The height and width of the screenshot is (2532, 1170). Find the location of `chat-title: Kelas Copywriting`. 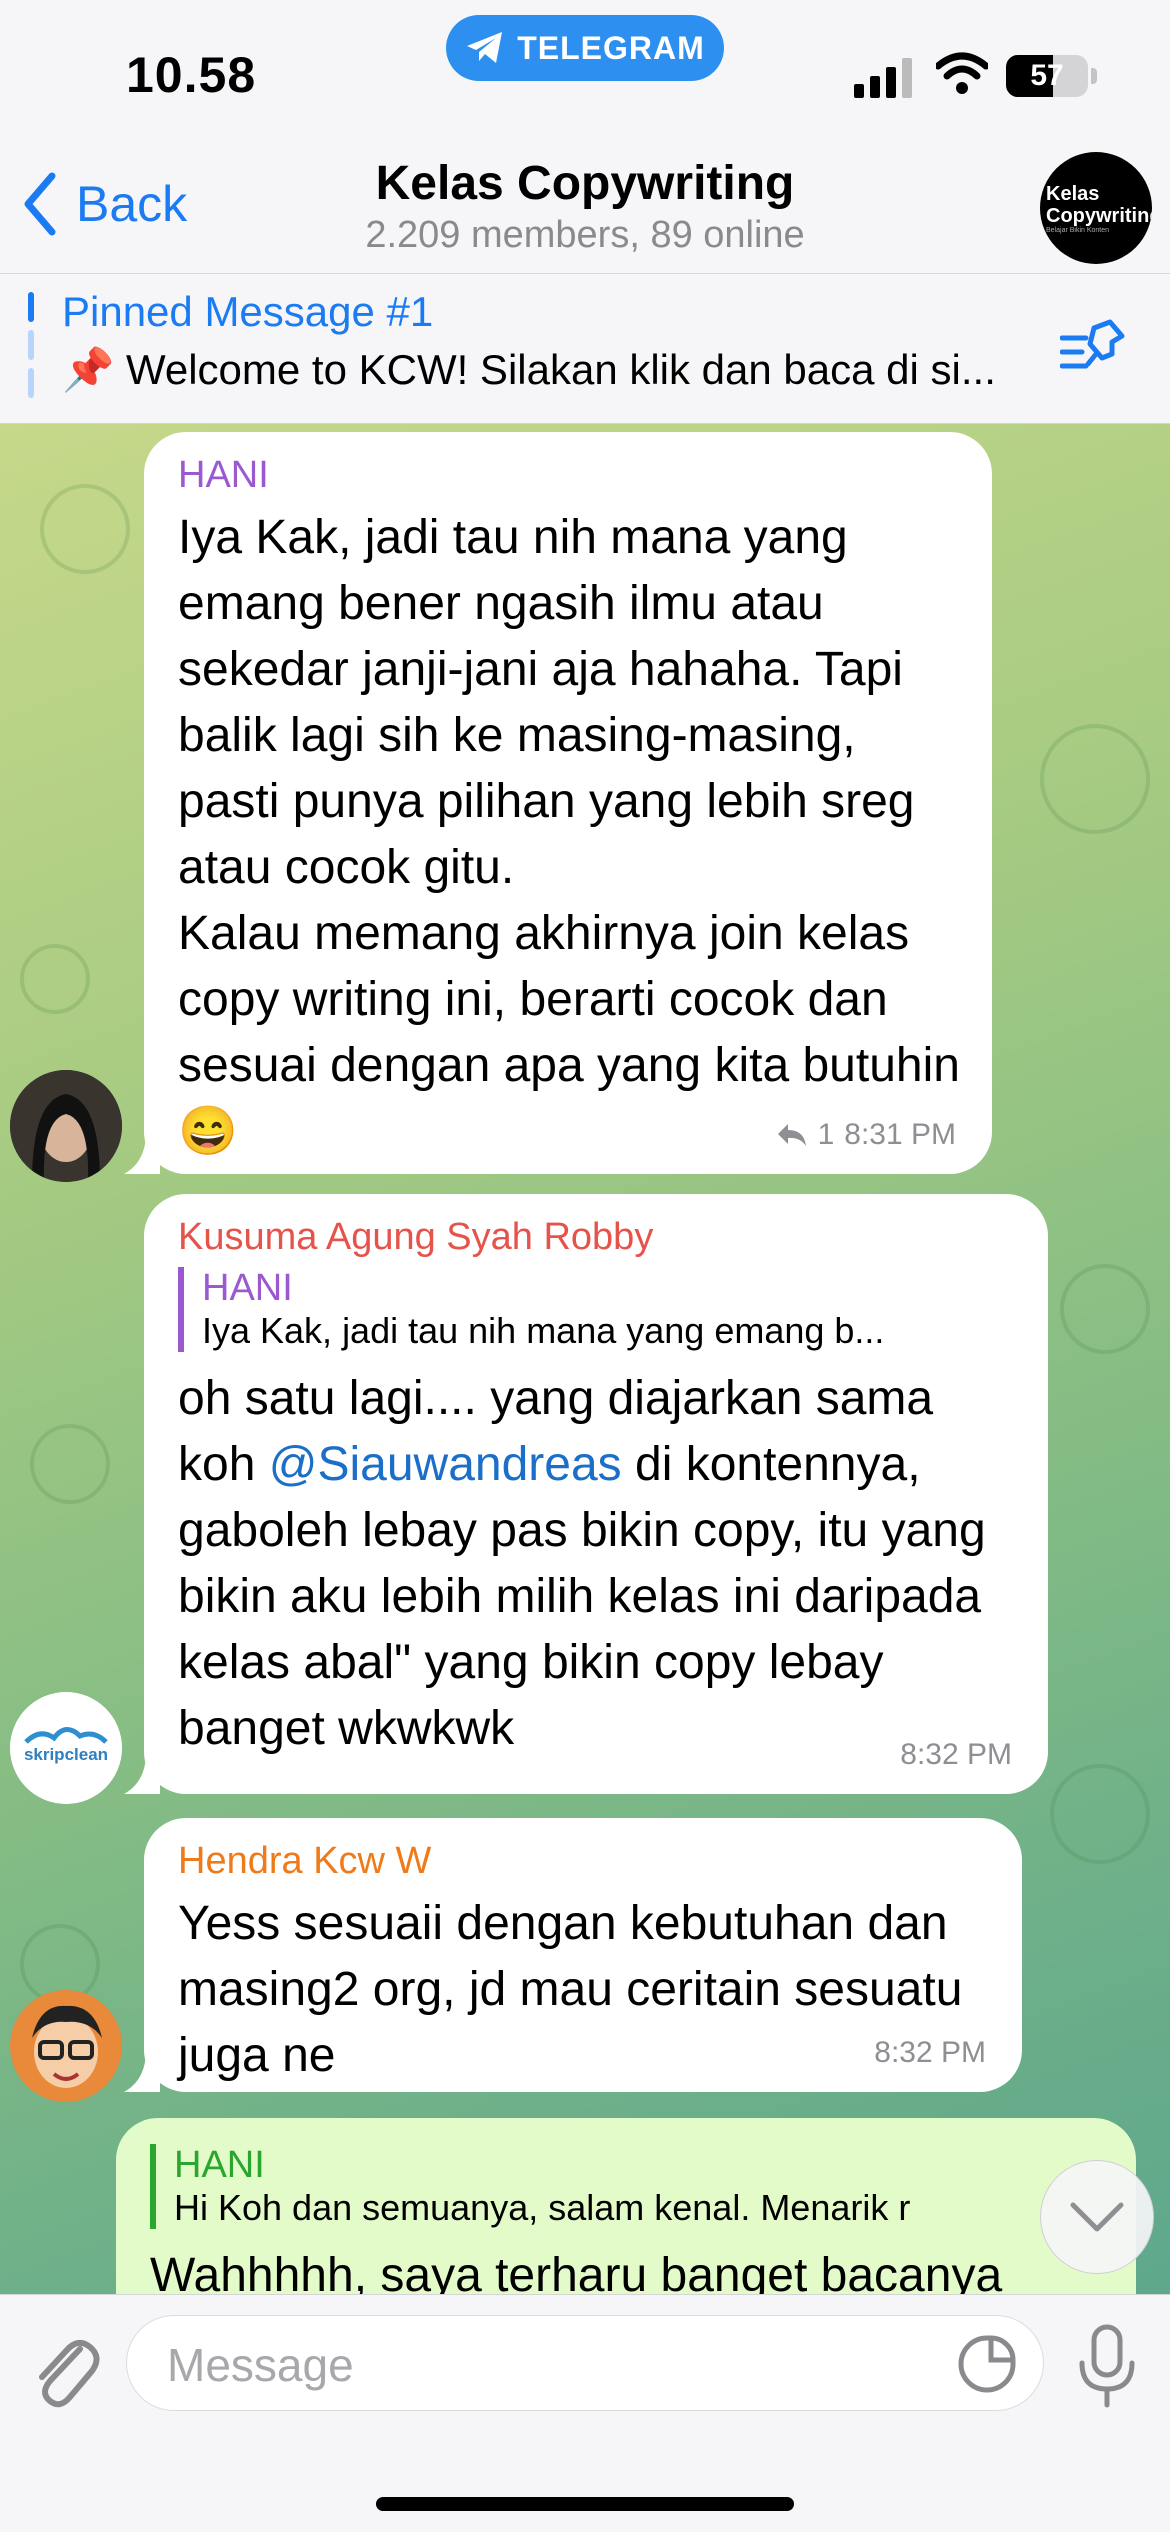

chat-title: Kelas Copywriting is located at coordinates (585, 183).